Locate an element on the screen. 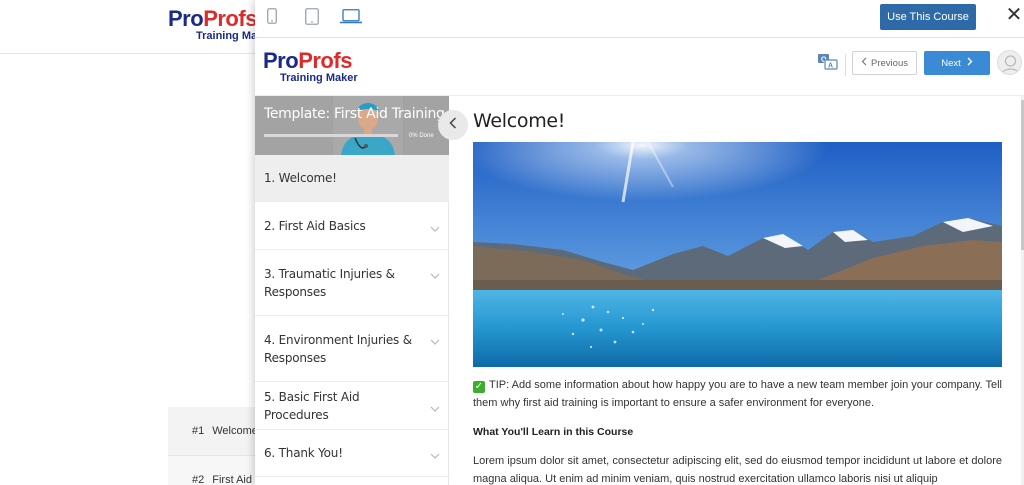 This screenshot has width=1024, height=485. sidebar-item-basic-procedures: 5. Basic First Aid Procedures is located at coordinates (352, 406).